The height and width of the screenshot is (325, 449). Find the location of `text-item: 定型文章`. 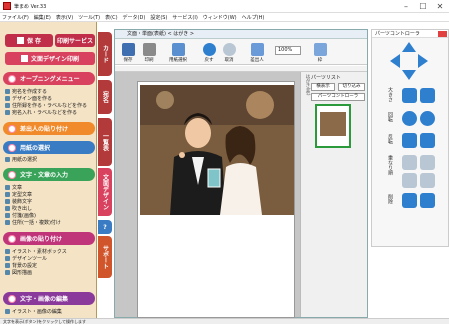

text-item: 定型文章 is located at coordinates (18, 194).